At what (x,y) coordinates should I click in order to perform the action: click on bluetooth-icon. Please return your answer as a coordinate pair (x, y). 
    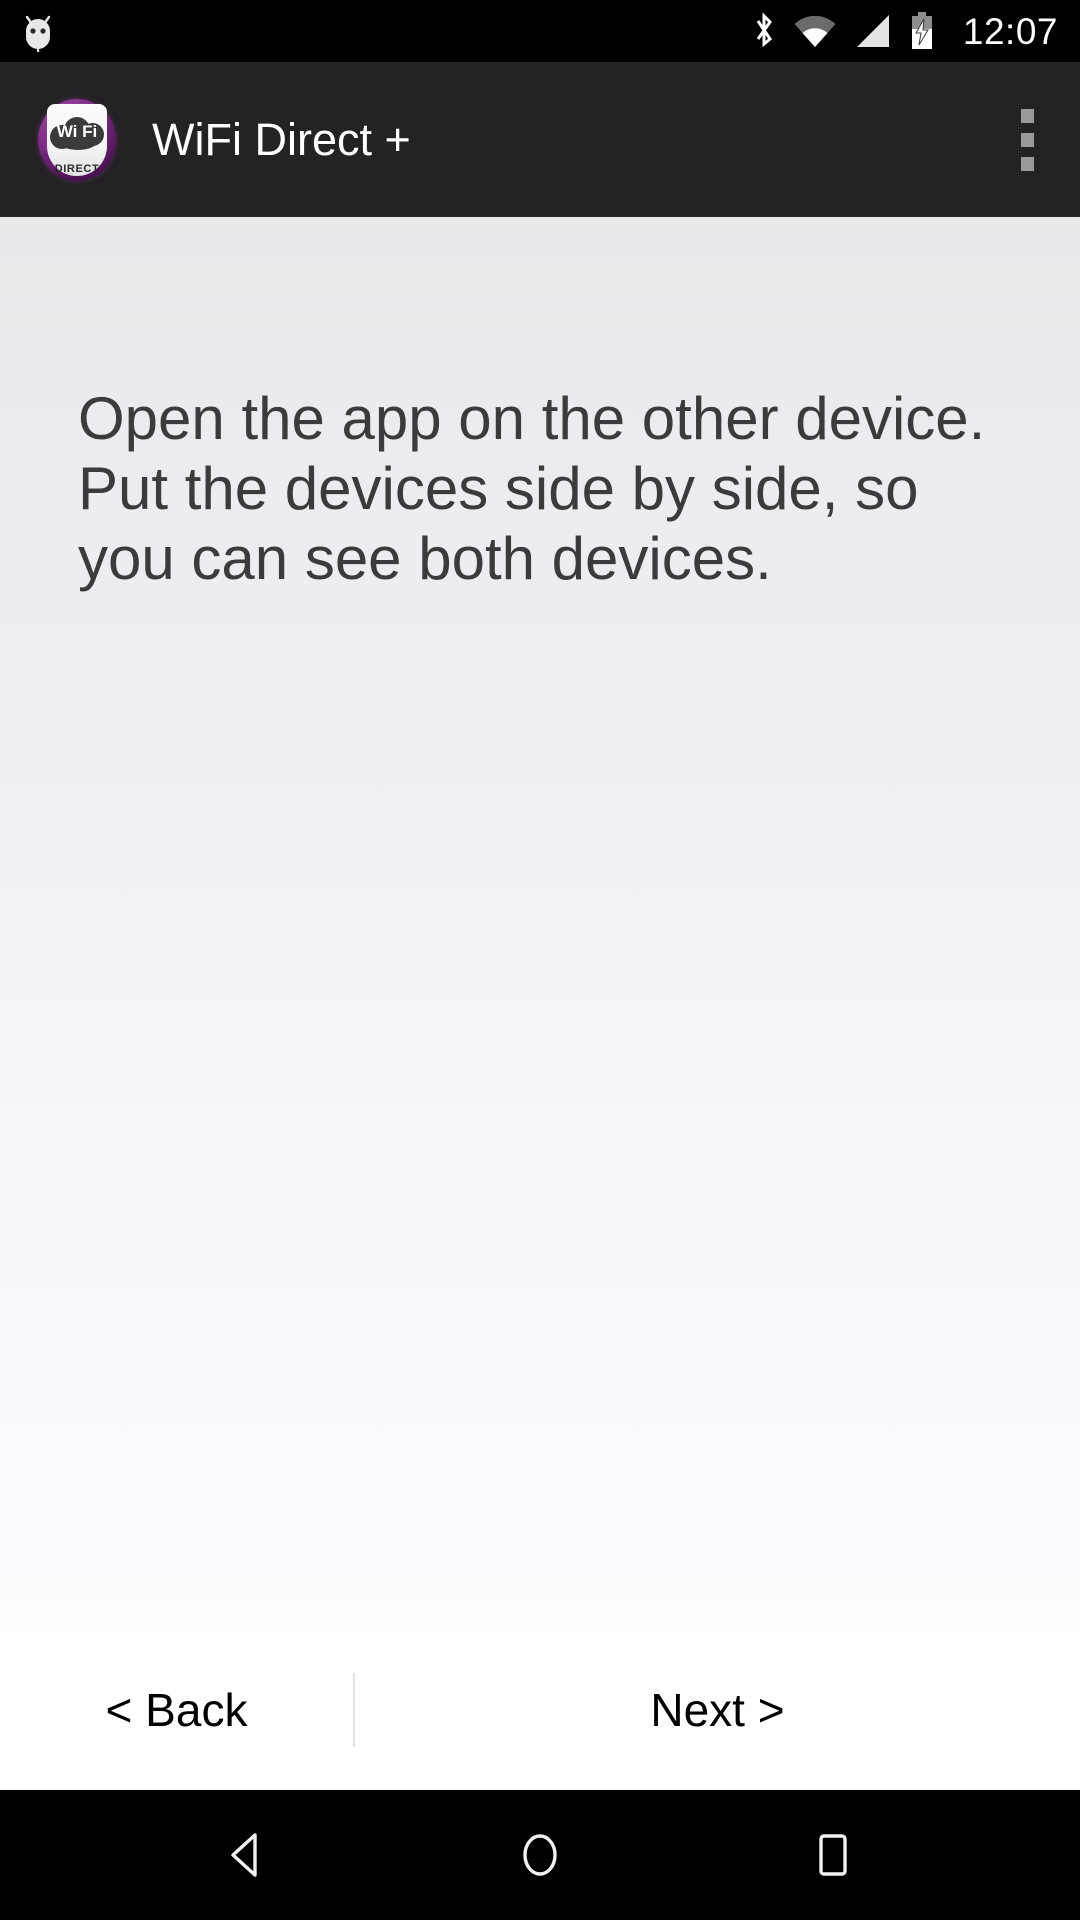
    Looking at the image, I should click on (764, 31).